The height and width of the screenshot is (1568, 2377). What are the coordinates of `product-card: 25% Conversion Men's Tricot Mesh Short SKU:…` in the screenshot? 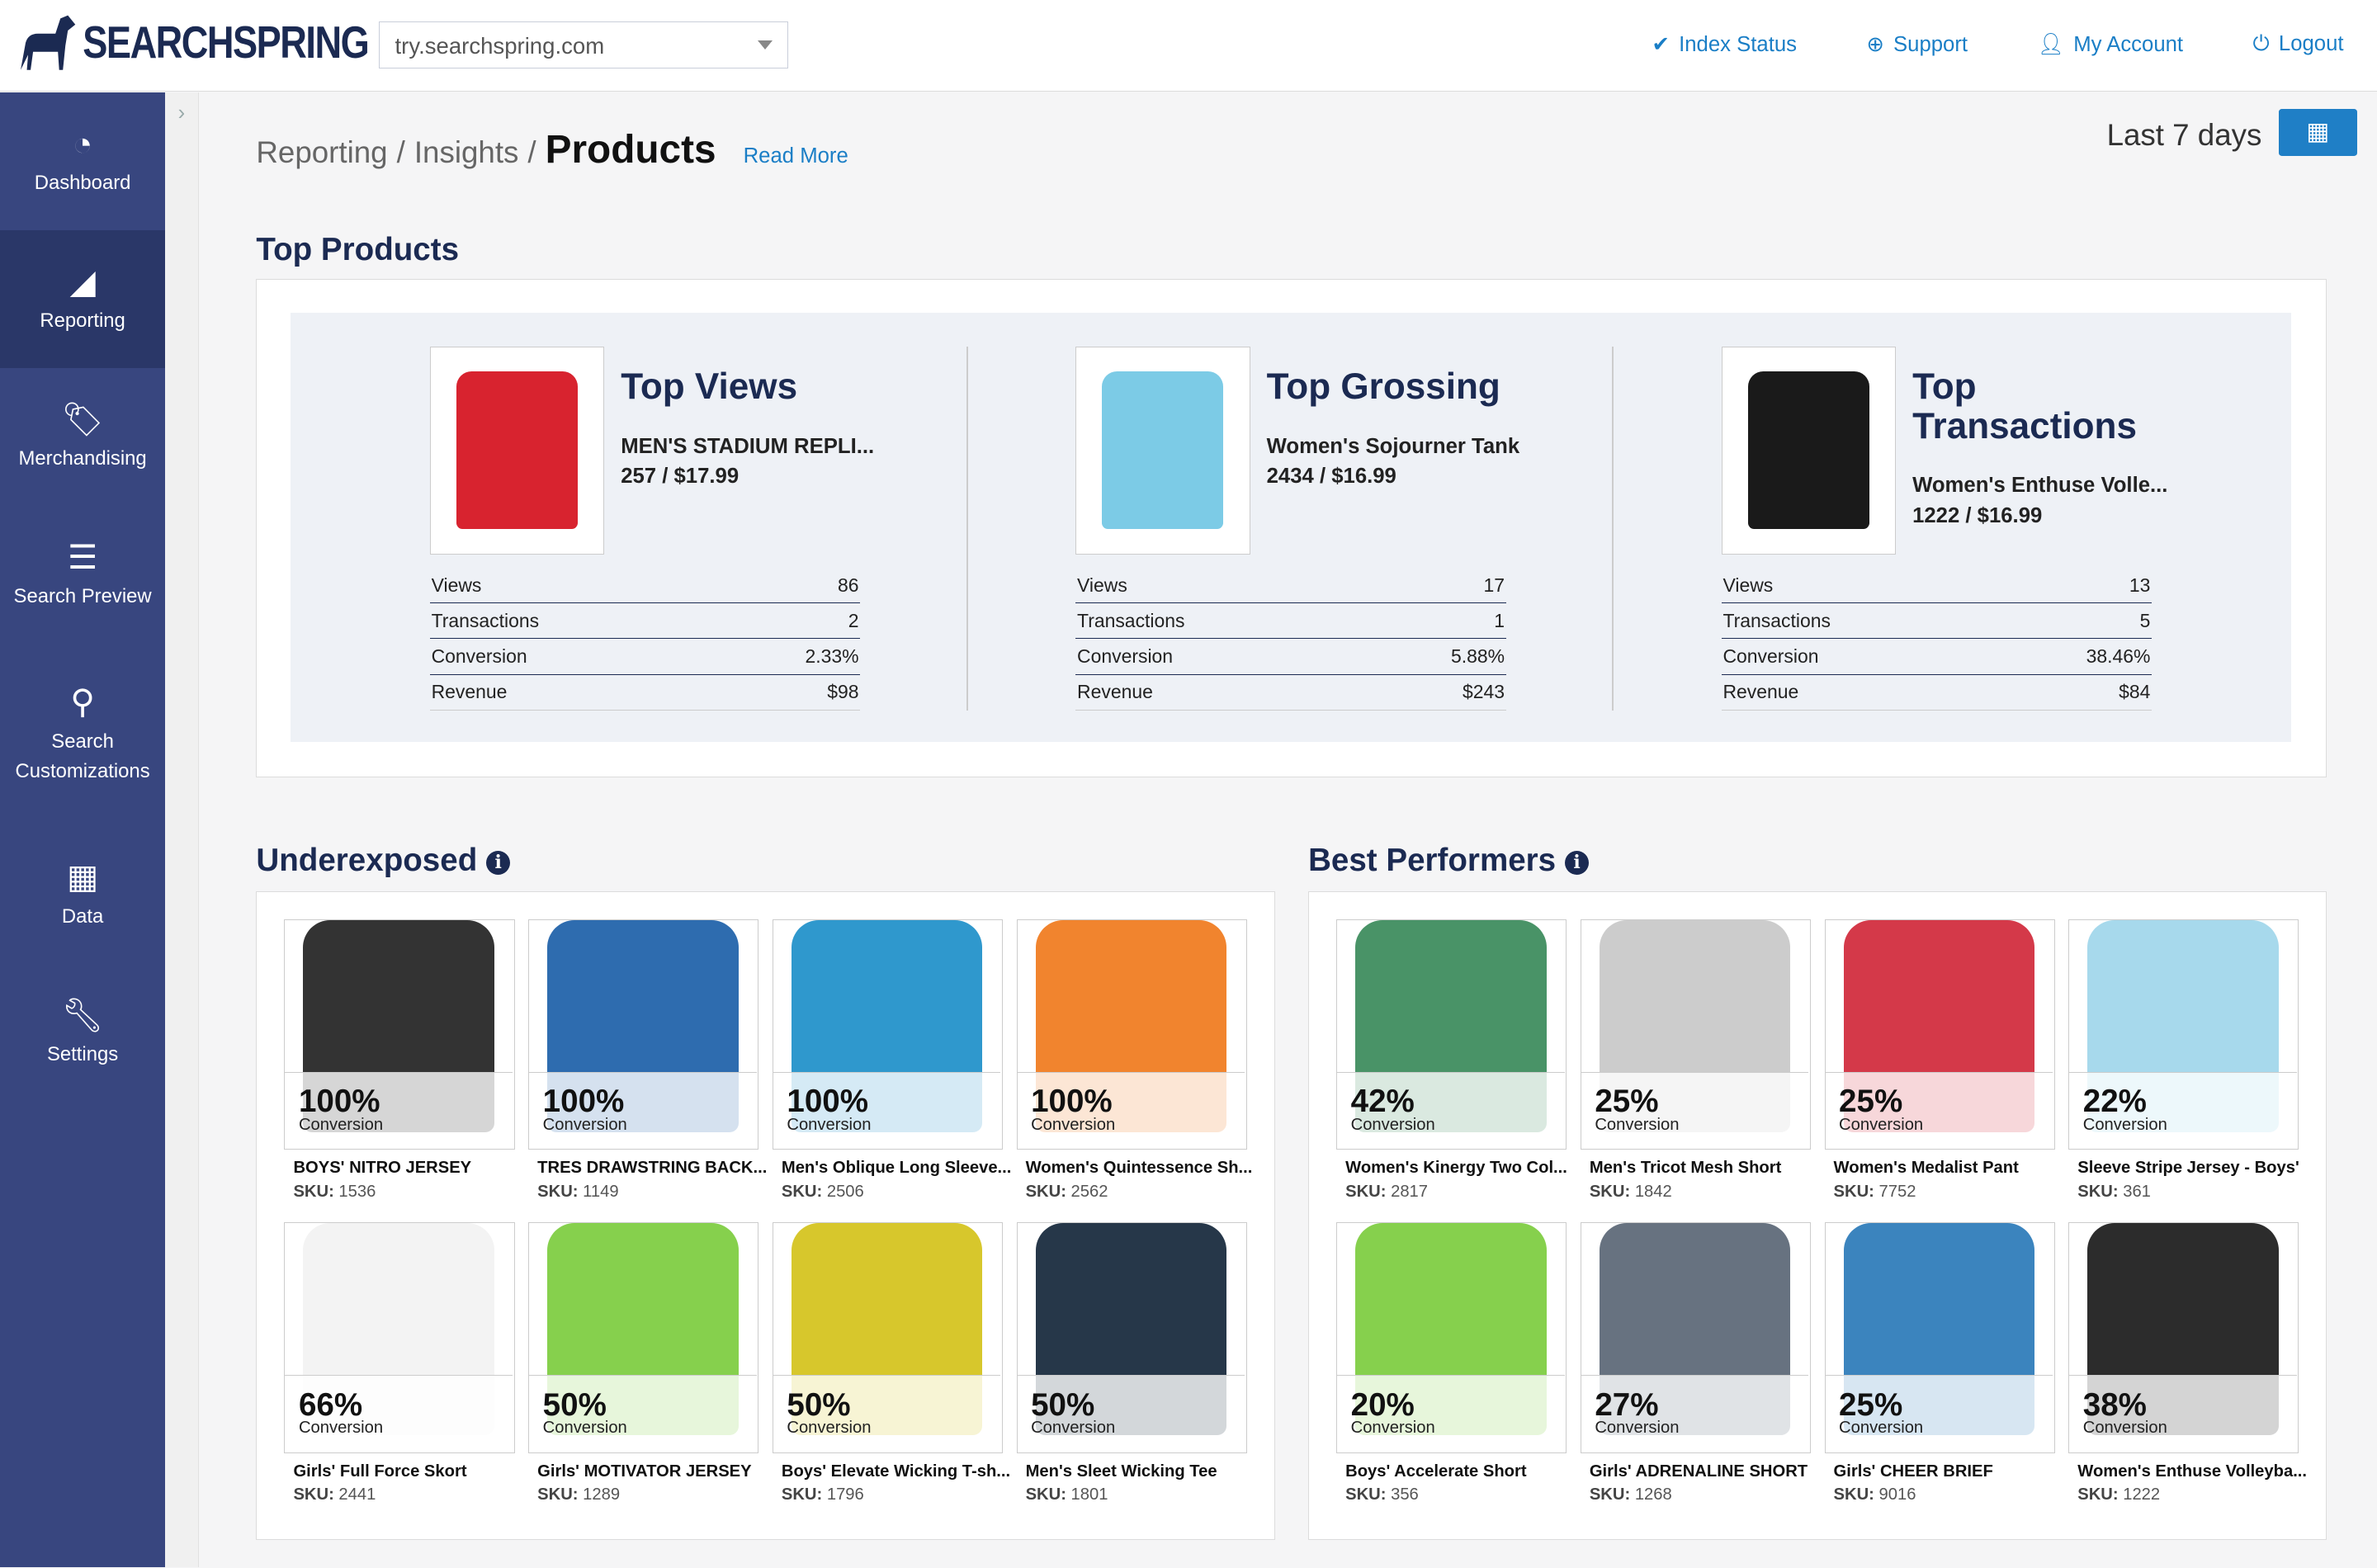 It's located at (1695, 1060).